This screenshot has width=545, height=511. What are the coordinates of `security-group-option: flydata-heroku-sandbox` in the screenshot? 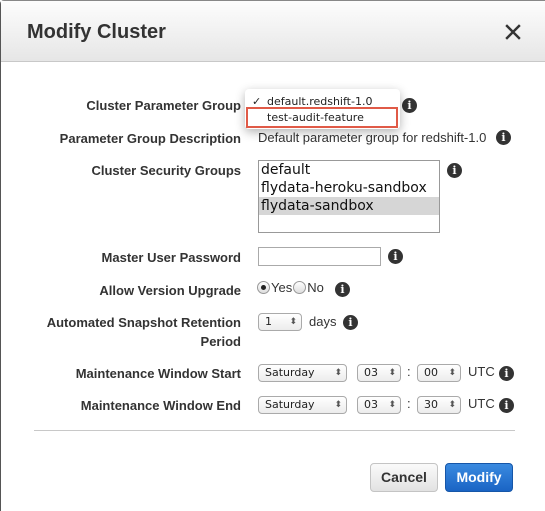 It's located at (349, 188).